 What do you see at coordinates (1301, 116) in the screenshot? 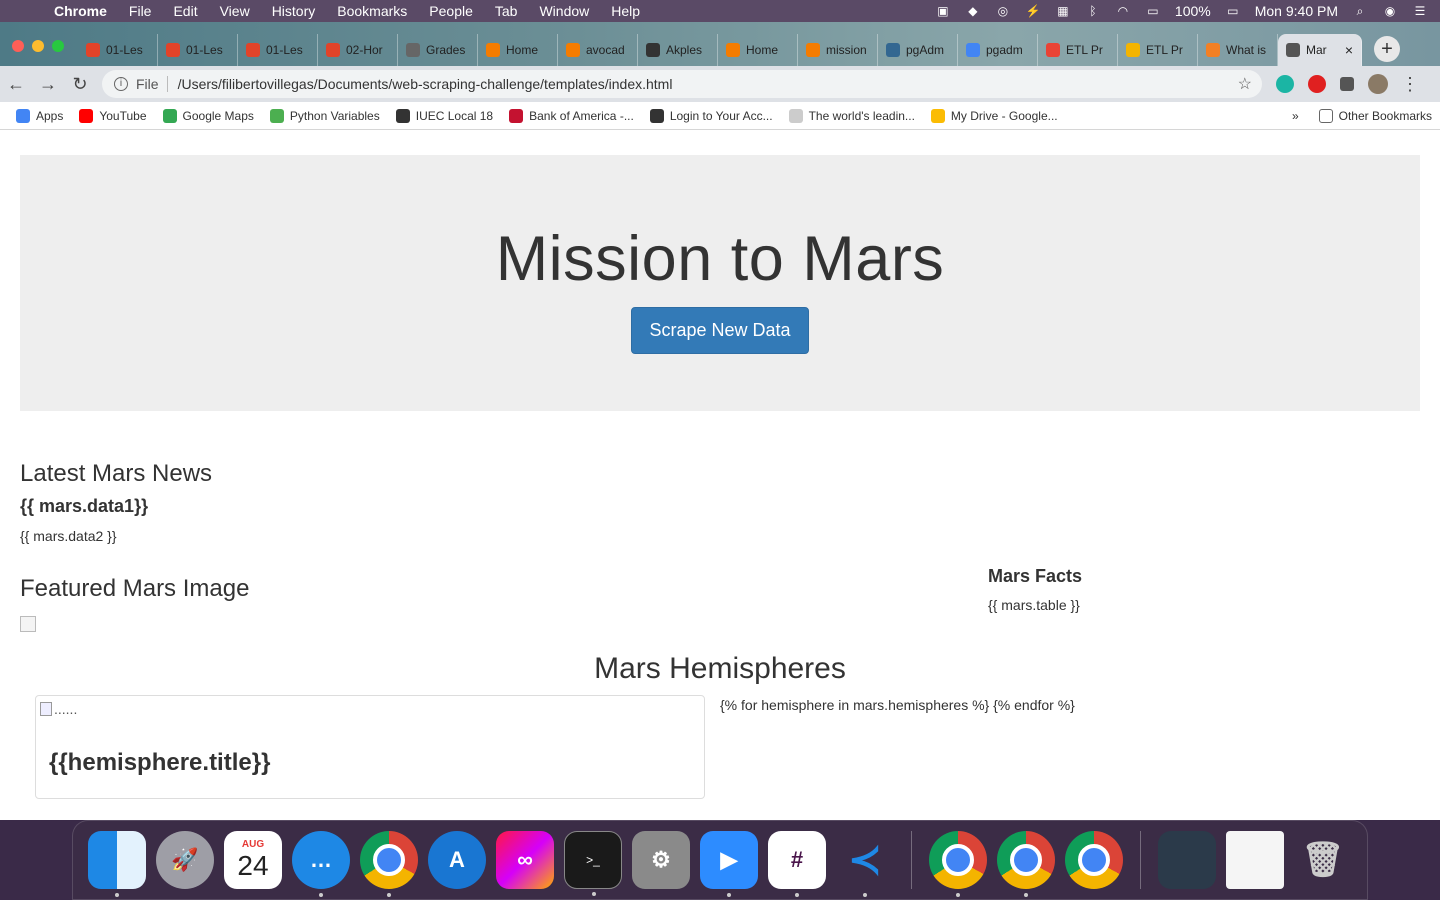
I see `bookmarks-overflow-button: »` at bounding box center [1301, 116].